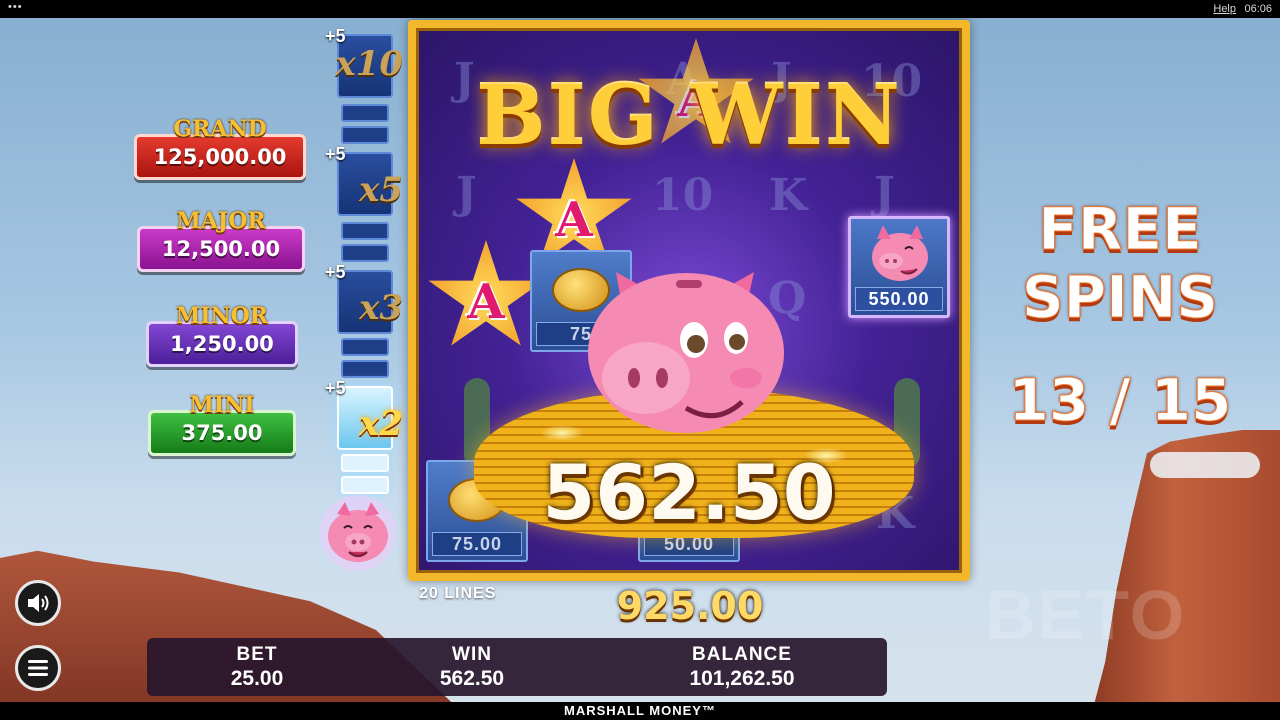  What do you see at coordinates (381, 424) in the screenshot?
I see `meter-mult-x2: x2` at bounding box center [381, 424].